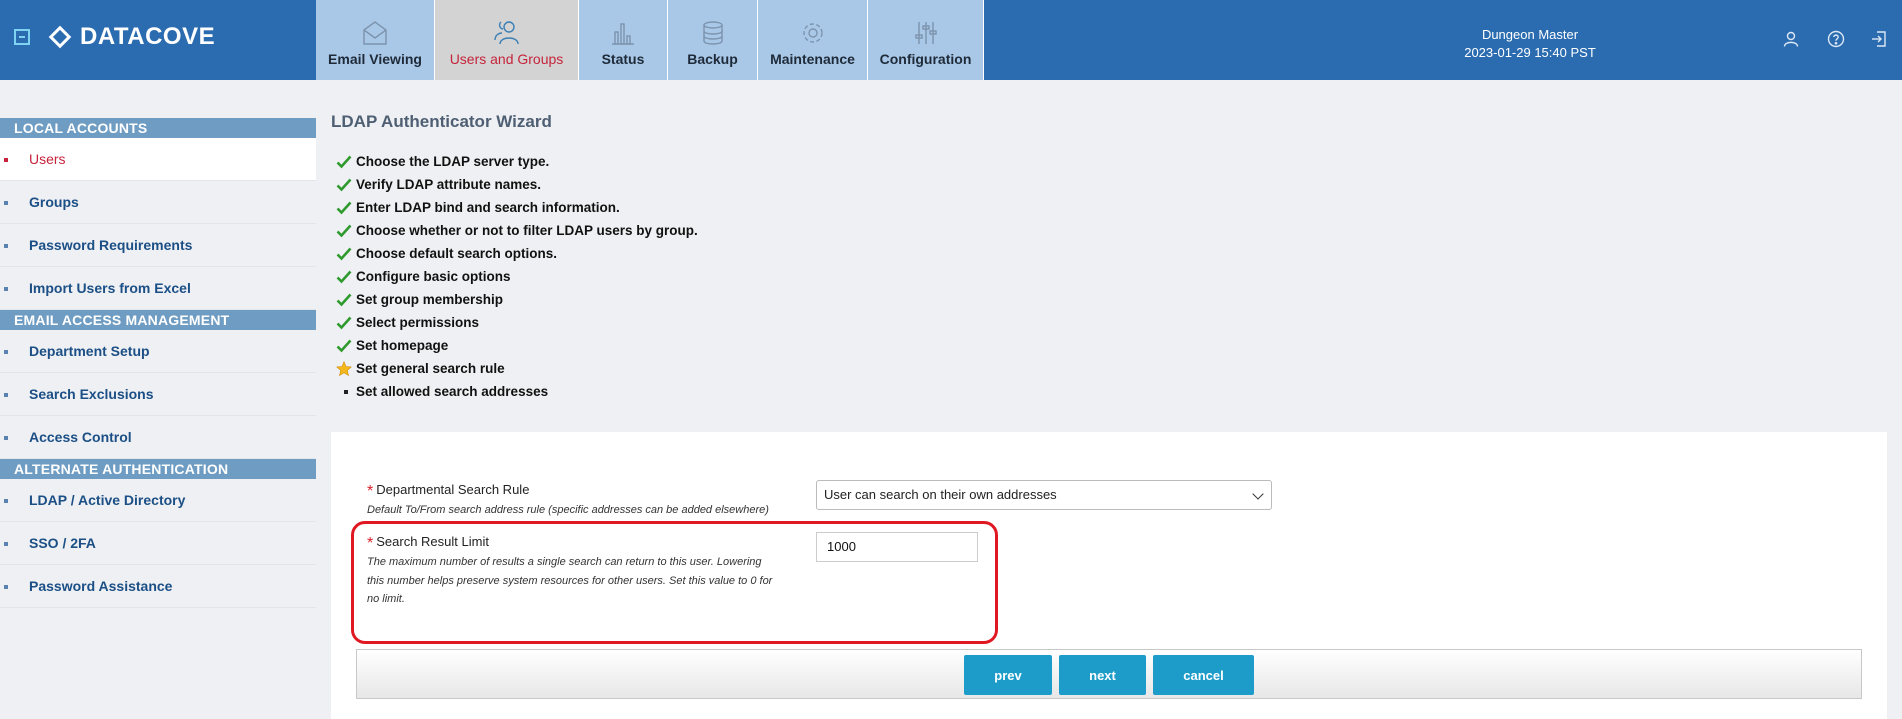  Describe the element at coordinates (1008, 675) in the screenshot. I see `prev-button: prev` at that location.